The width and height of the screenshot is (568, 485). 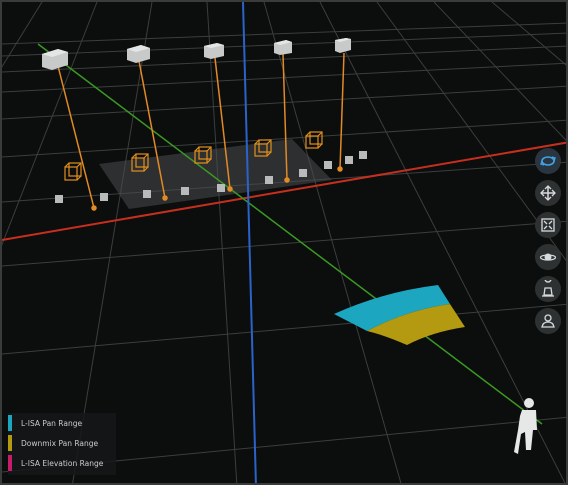 I want to click on listener-view-icon, so click(x=548, y=321).